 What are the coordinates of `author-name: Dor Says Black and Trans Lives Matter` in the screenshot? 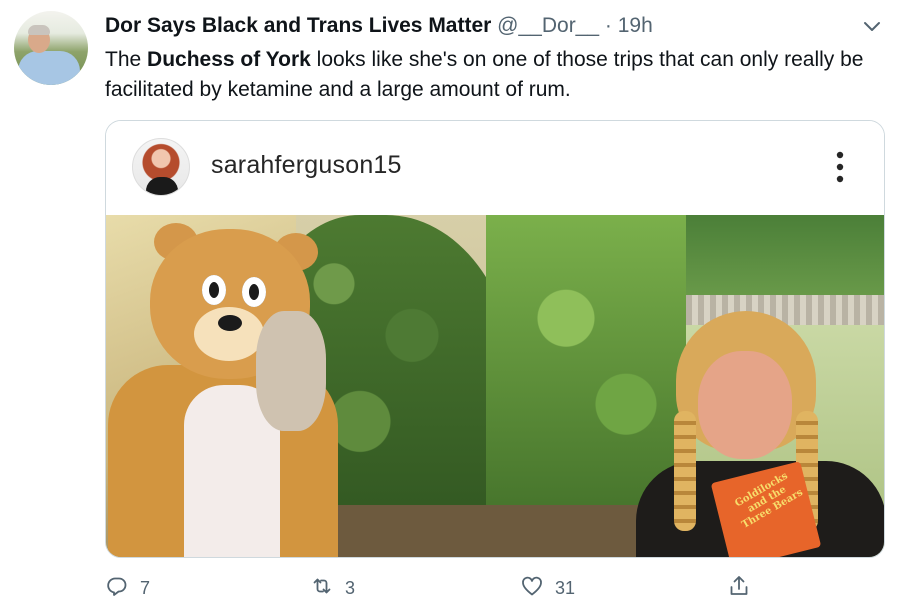 It's located at (298, 25).